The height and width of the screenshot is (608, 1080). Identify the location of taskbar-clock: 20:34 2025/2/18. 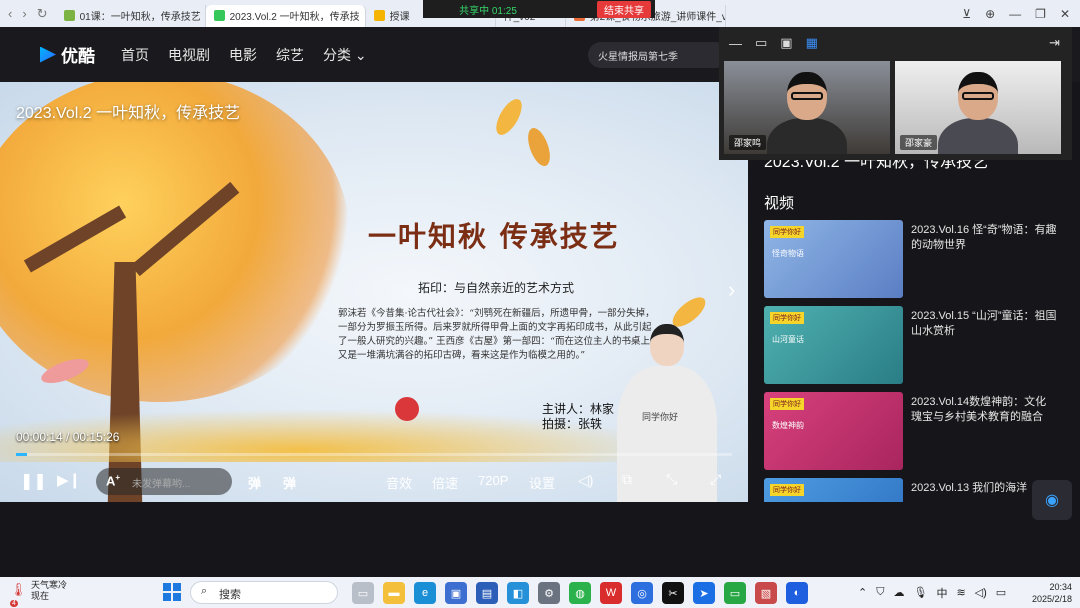
(1050, 593).